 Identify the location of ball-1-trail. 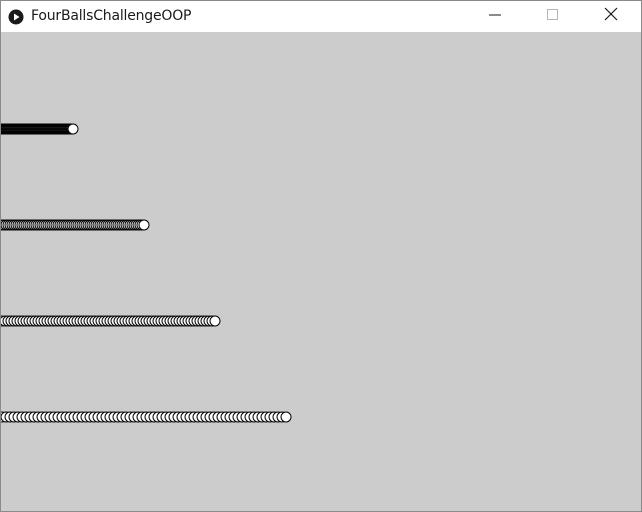
(40, 129).